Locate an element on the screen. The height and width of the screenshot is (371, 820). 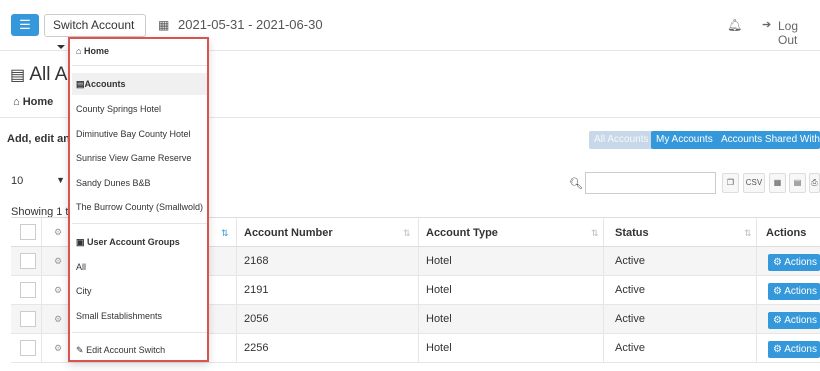
csv-label: CSV is located at coordinates (754, 182).